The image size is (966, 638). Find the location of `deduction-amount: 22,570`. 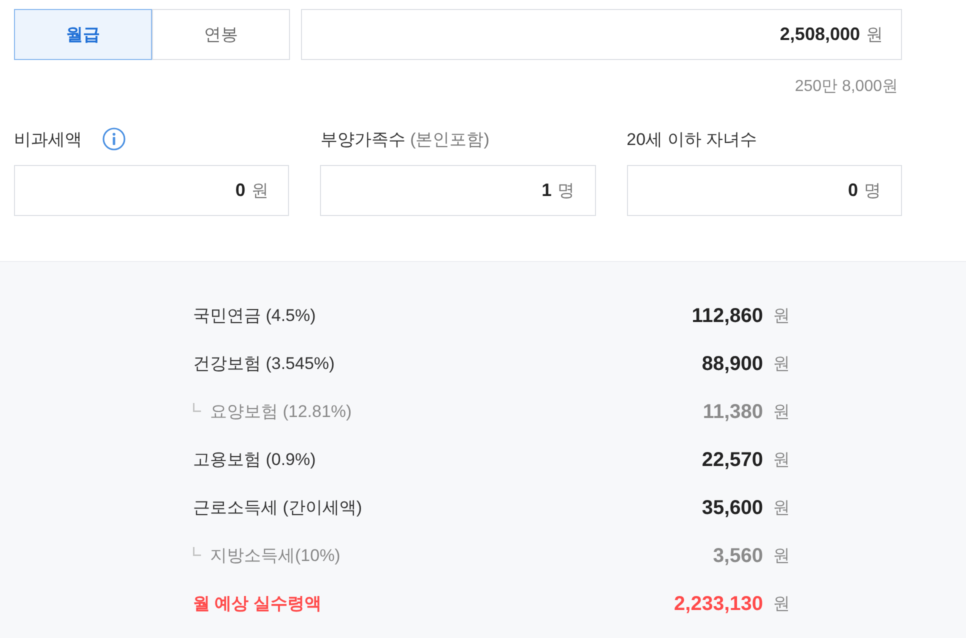

deduction-amount: 22,570 is located at coordinates (732, 460).